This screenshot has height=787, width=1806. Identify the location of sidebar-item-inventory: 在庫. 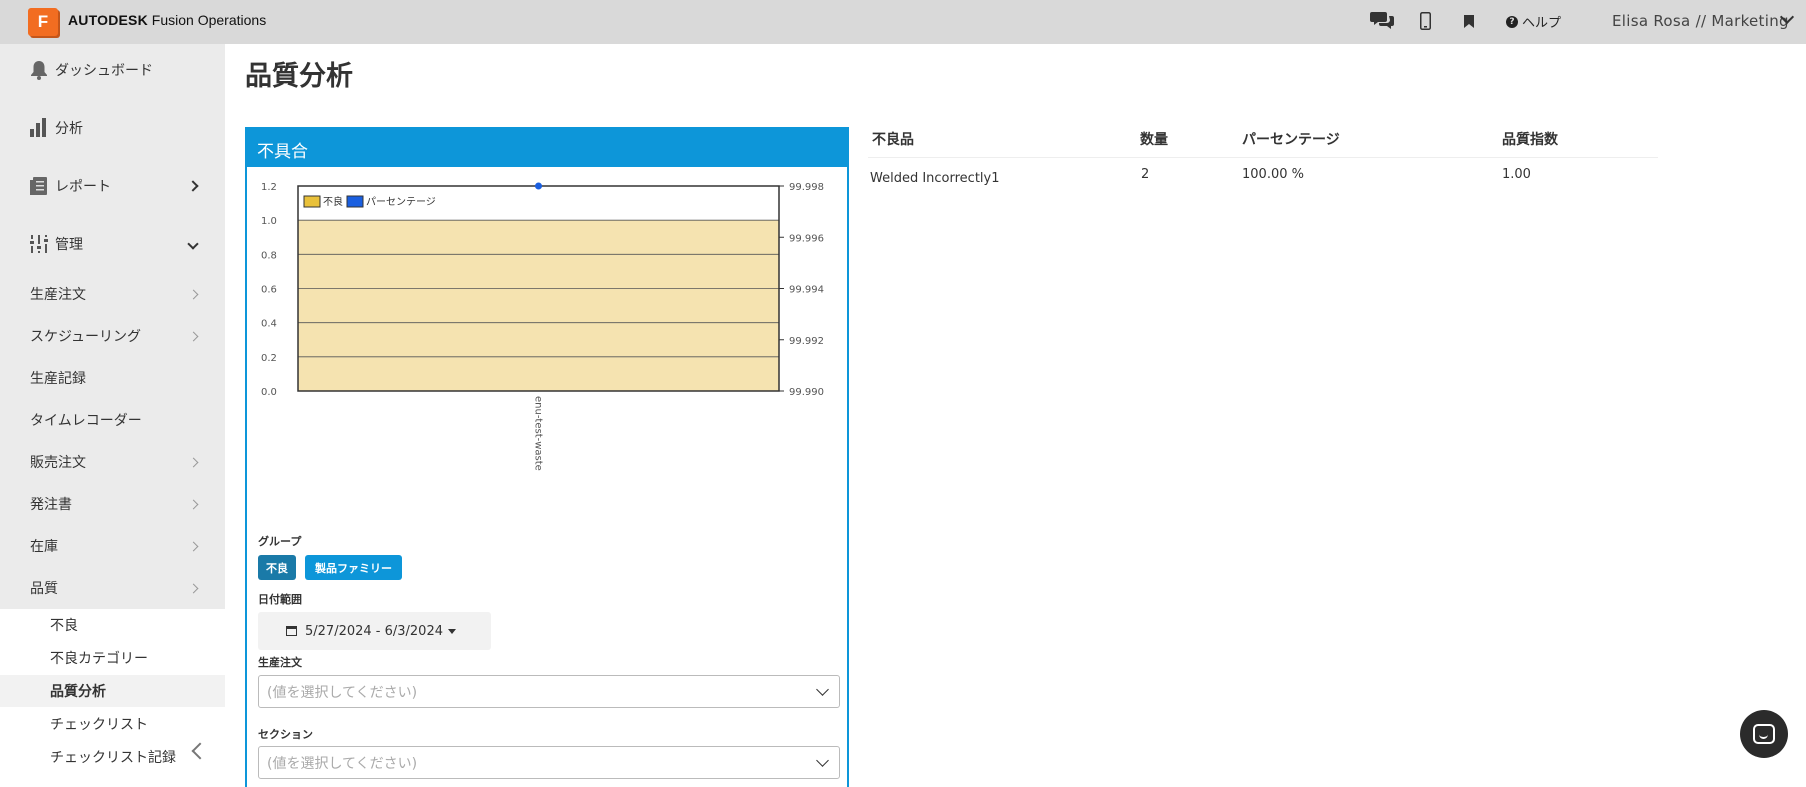
(112, 546).